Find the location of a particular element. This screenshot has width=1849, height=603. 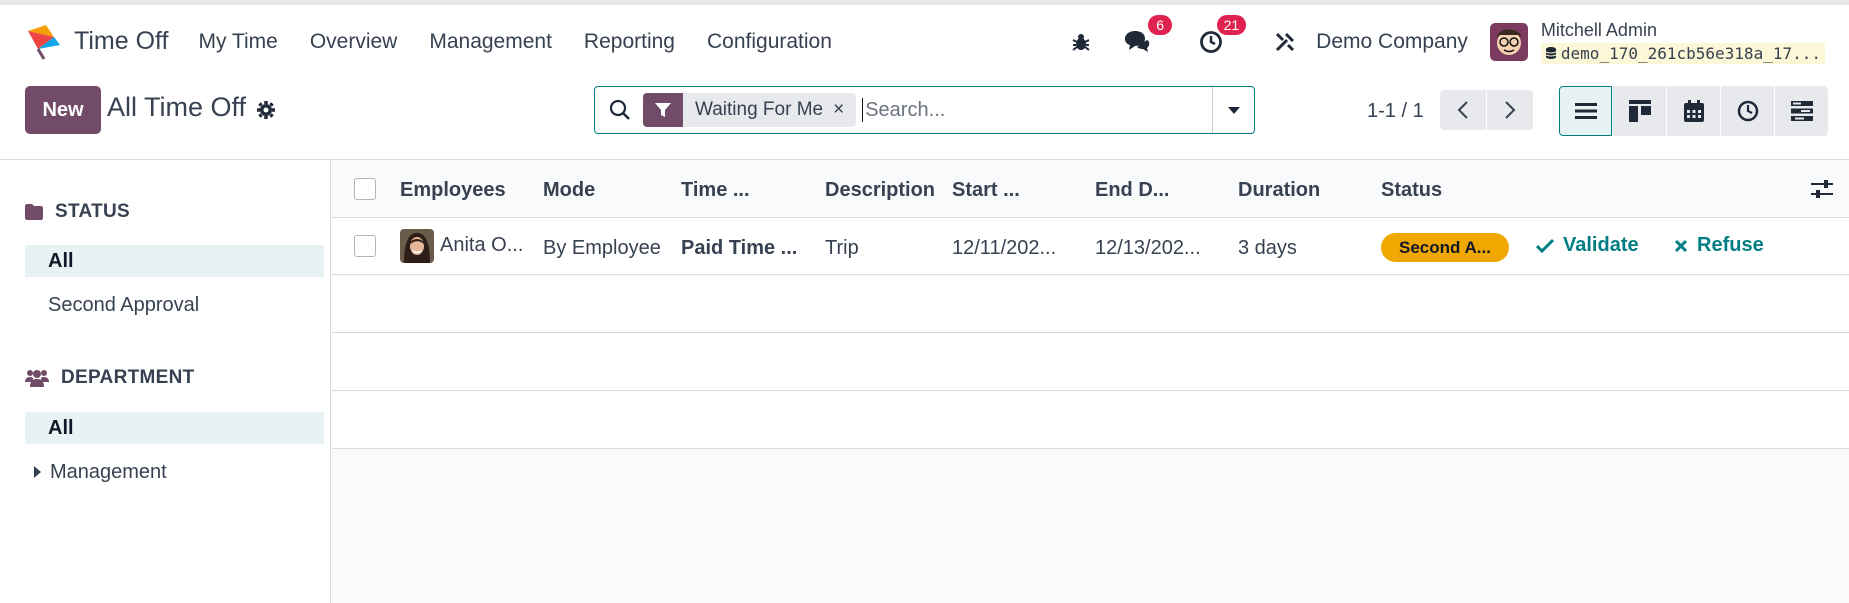

cell-description: Trip is located at coordinates (842, 248).